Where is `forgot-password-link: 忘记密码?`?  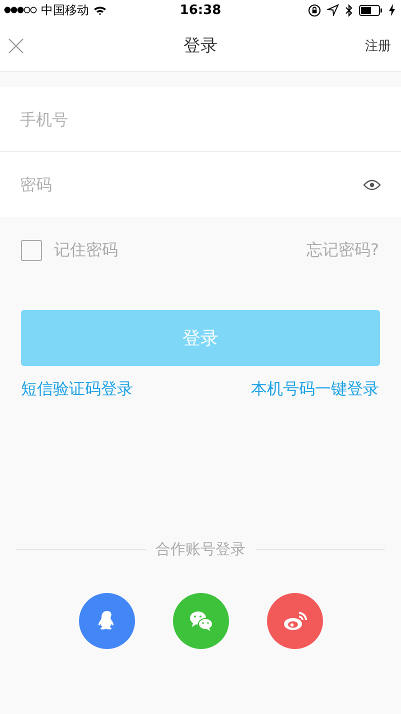 forgot-password-link: 忘记密码? is located at coordinates (342, 250).